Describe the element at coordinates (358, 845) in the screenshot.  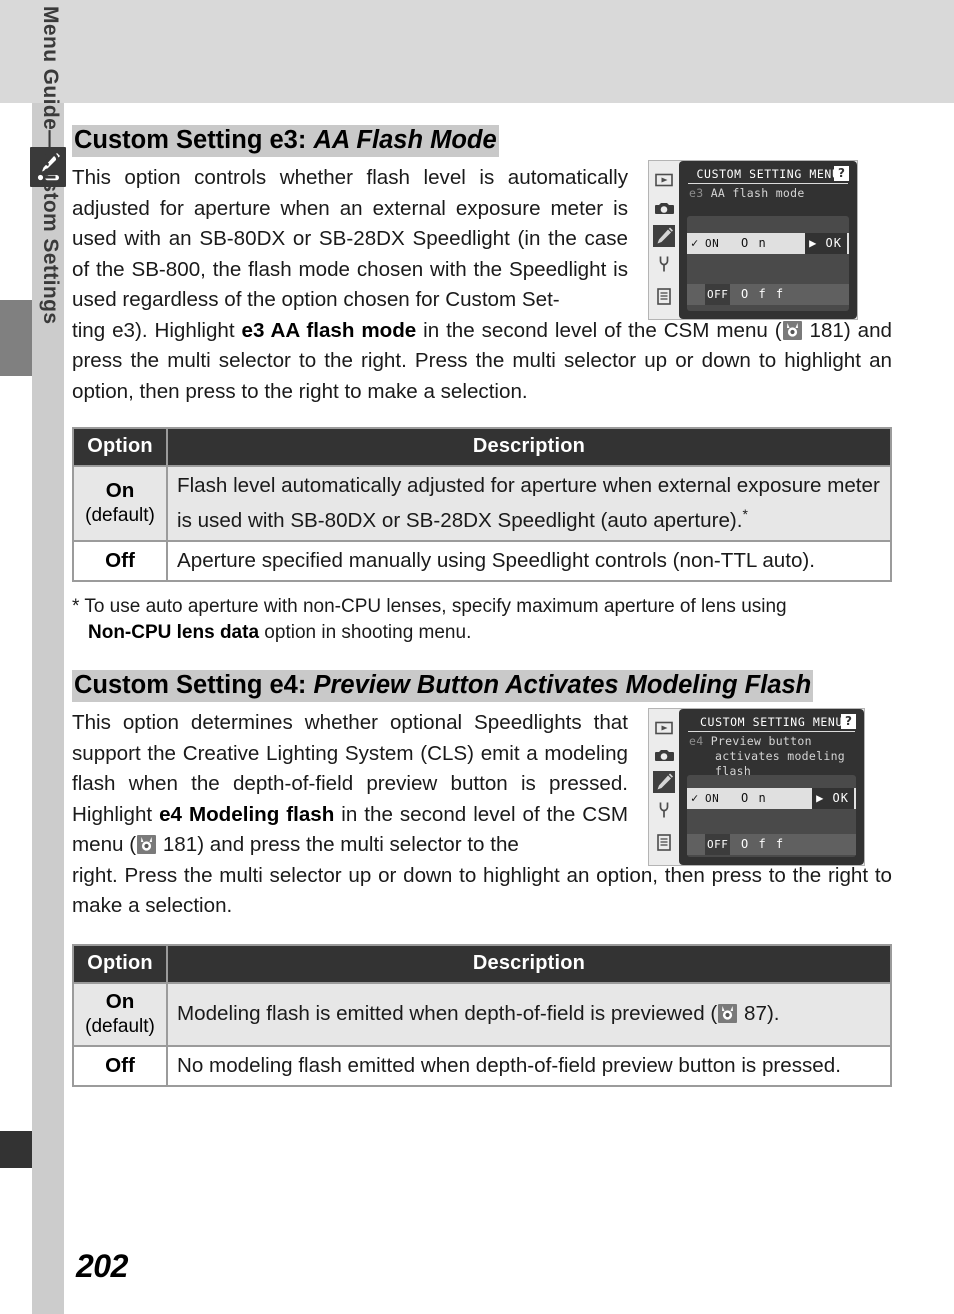
I see `body-e4-part3: ) and press the multi selector to the` at that location.